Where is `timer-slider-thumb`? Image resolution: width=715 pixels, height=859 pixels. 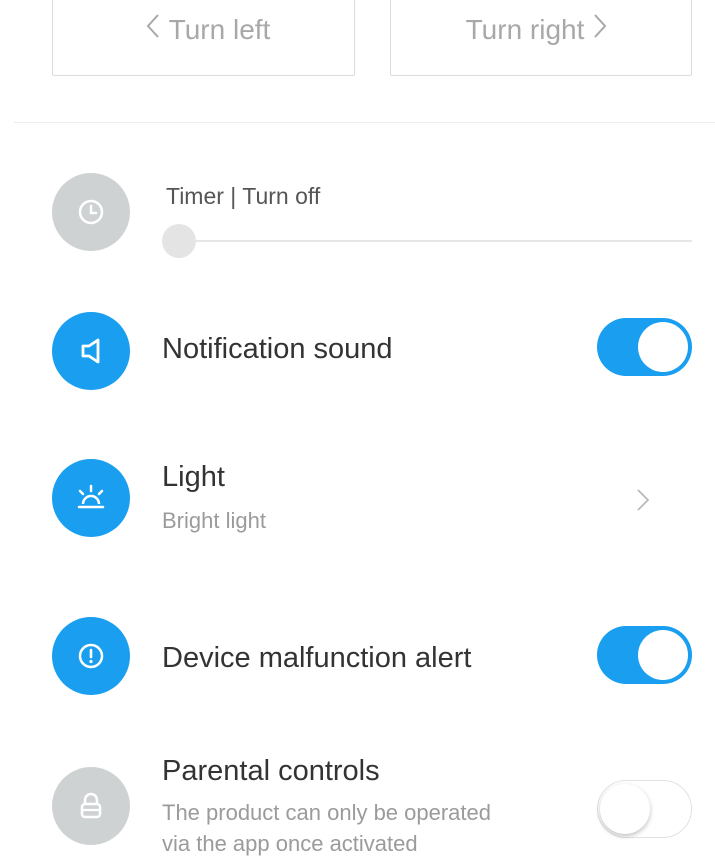
timer-slider-thumb is located at coordinates (179, 241).